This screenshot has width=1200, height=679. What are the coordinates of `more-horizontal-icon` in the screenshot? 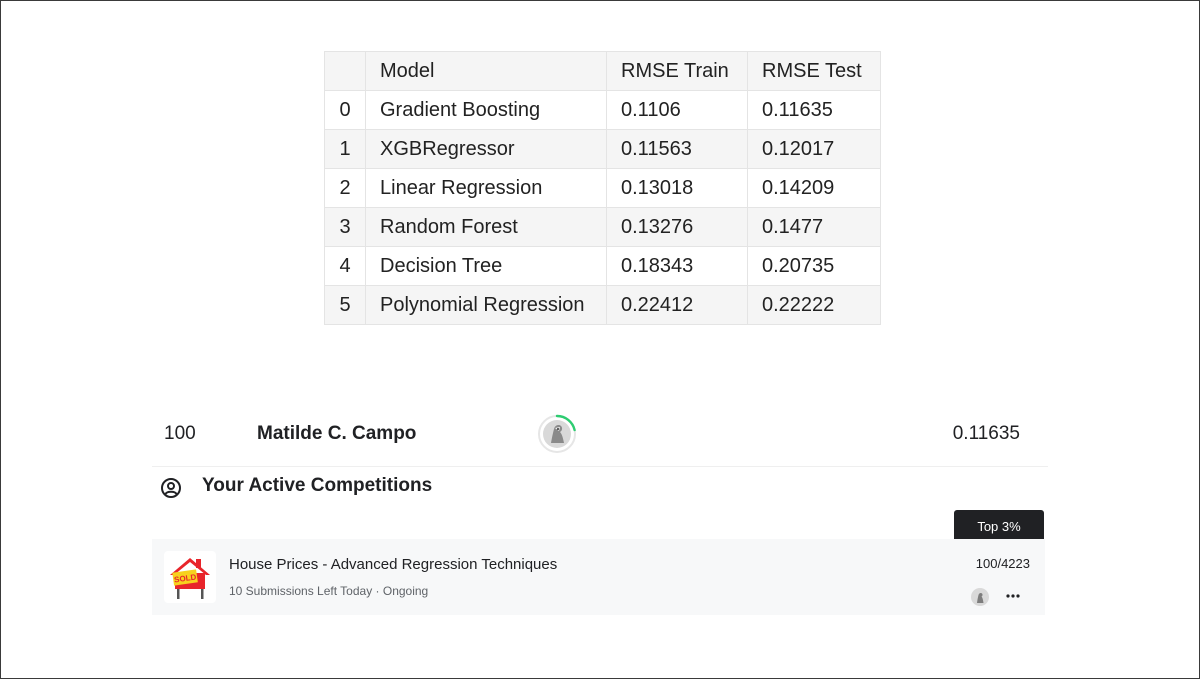 It's located at (1013, 596).